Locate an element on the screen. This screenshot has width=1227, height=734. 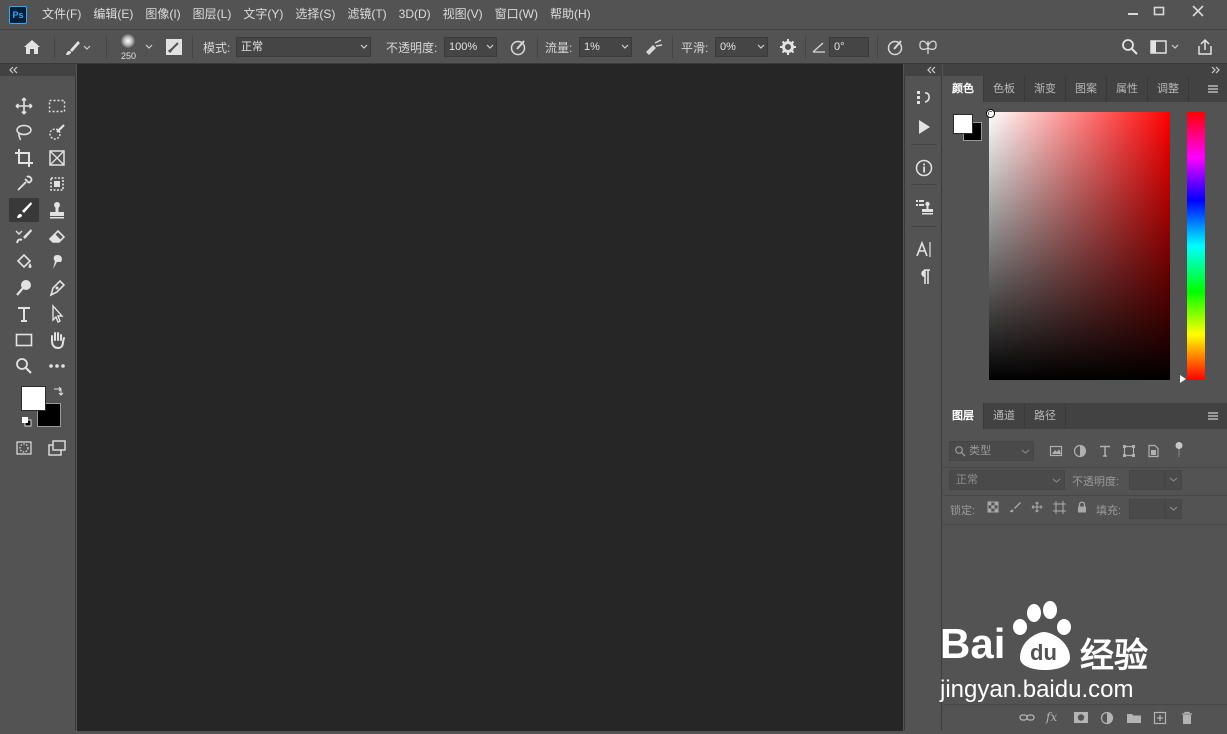
tab-properties: 属性 is located at coordinates (1127, 89).